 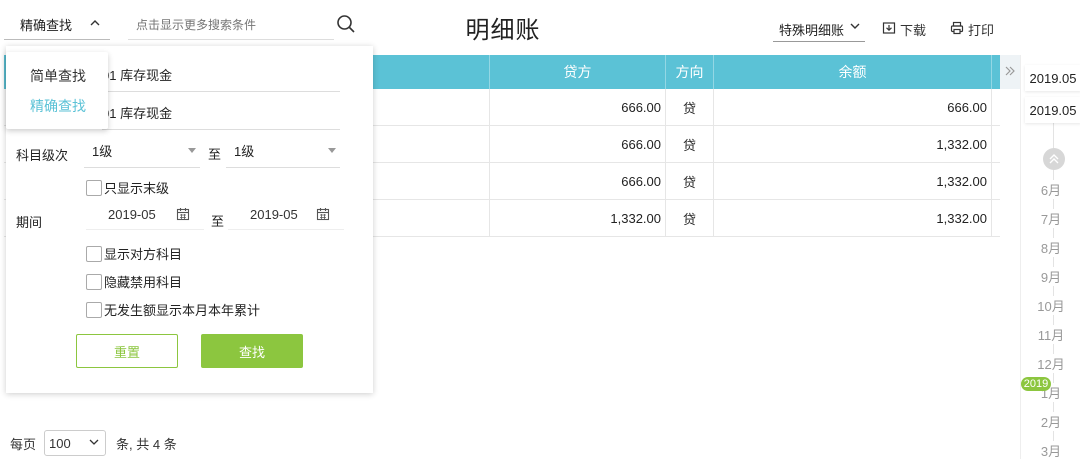 I want to click on column-header-direction: 方向, so click(x=690, y=72).